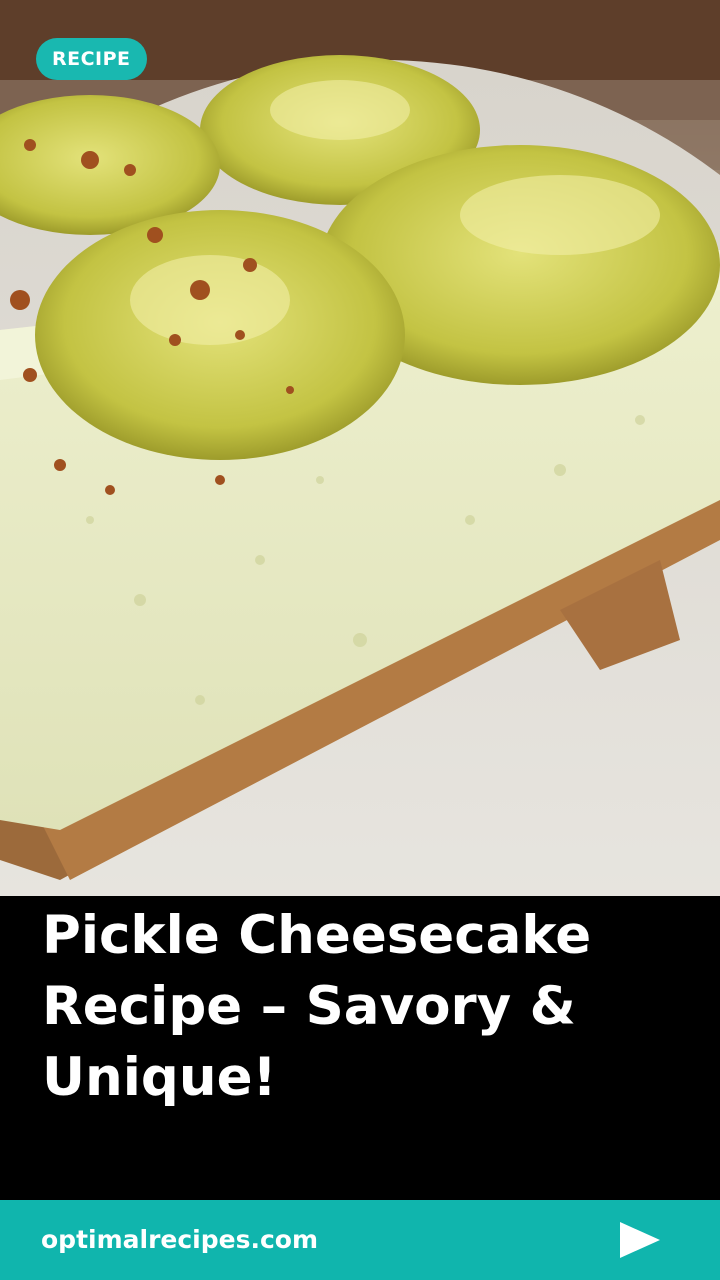 Image resolution: width=720 pixels, height=1280 pixels. What do you see at coordinates (640, 1240) in the screenshot?
I see `play-icon` at bounding box center [640, 1240].